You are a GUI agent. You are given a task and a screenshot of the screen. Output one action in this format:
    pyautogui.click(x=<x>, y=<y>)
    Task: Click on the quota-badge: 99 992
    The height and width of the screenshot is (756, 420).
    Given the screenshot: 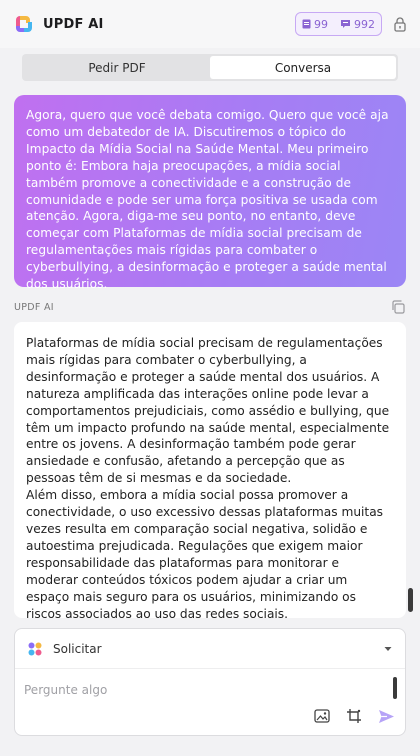 What is the action you would take?
    pyautogui.click(x=338, y=24)
    